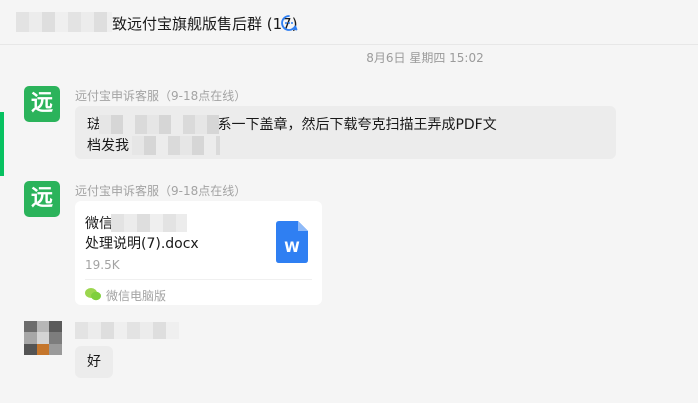 This screenshot has width=698, height=403. What do you see at coordinates (349, 22) in the screenshot?
I see `chat-header: 致远付宝旗舰版售后群 (17)` at bounding box center [349, 22].